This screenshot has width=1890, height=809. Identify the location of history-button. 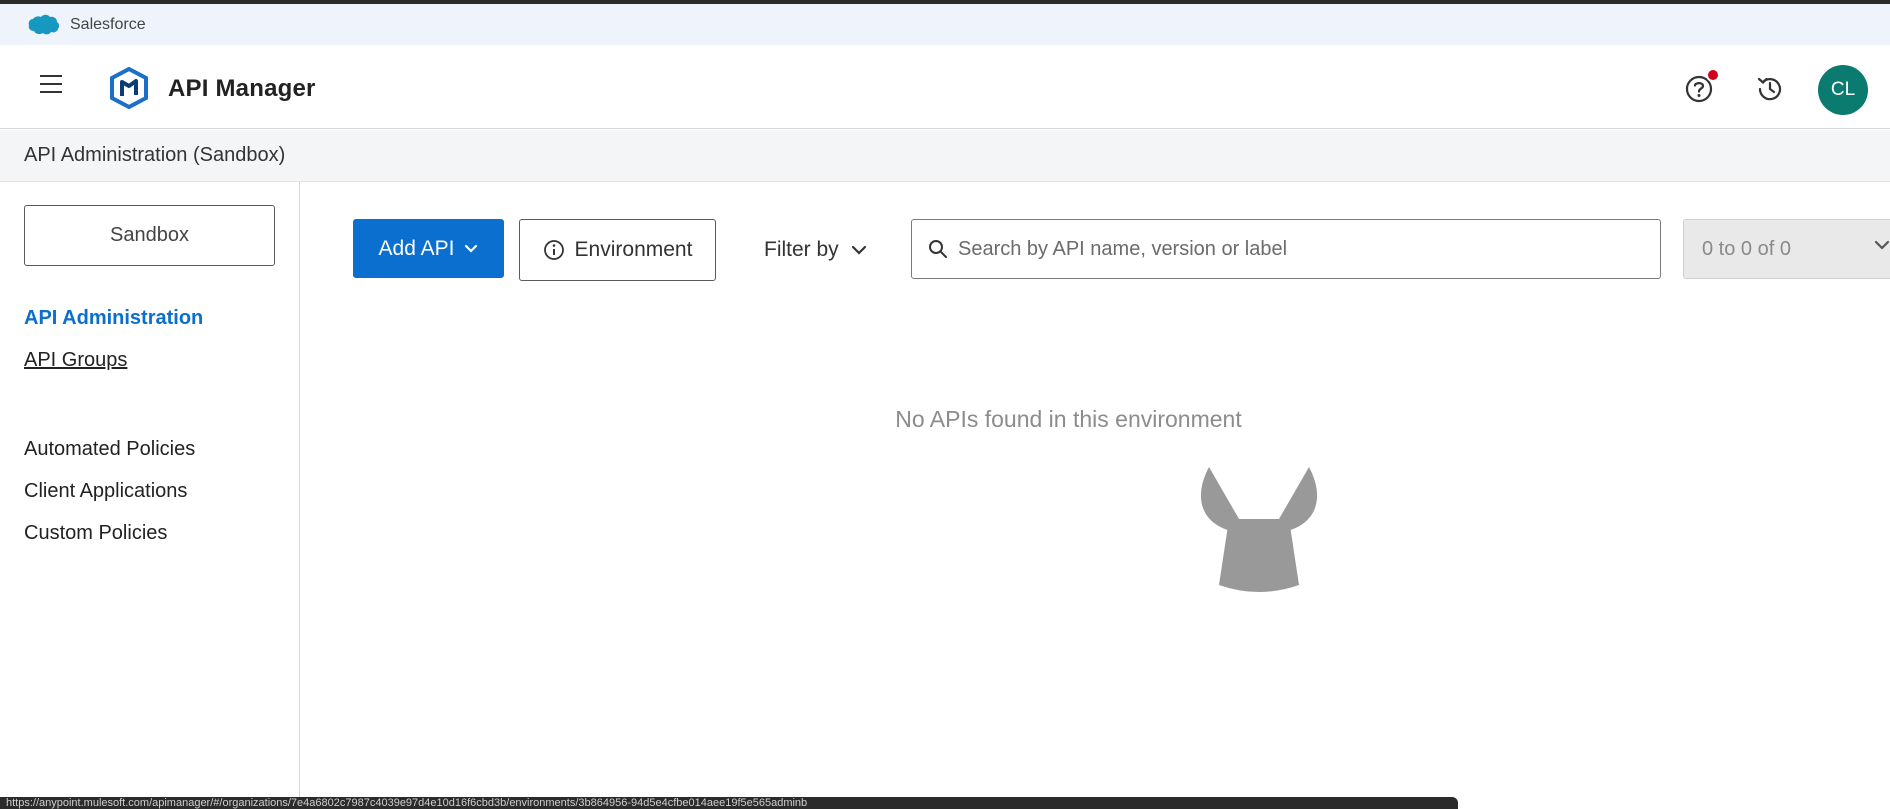
(1770, 89).